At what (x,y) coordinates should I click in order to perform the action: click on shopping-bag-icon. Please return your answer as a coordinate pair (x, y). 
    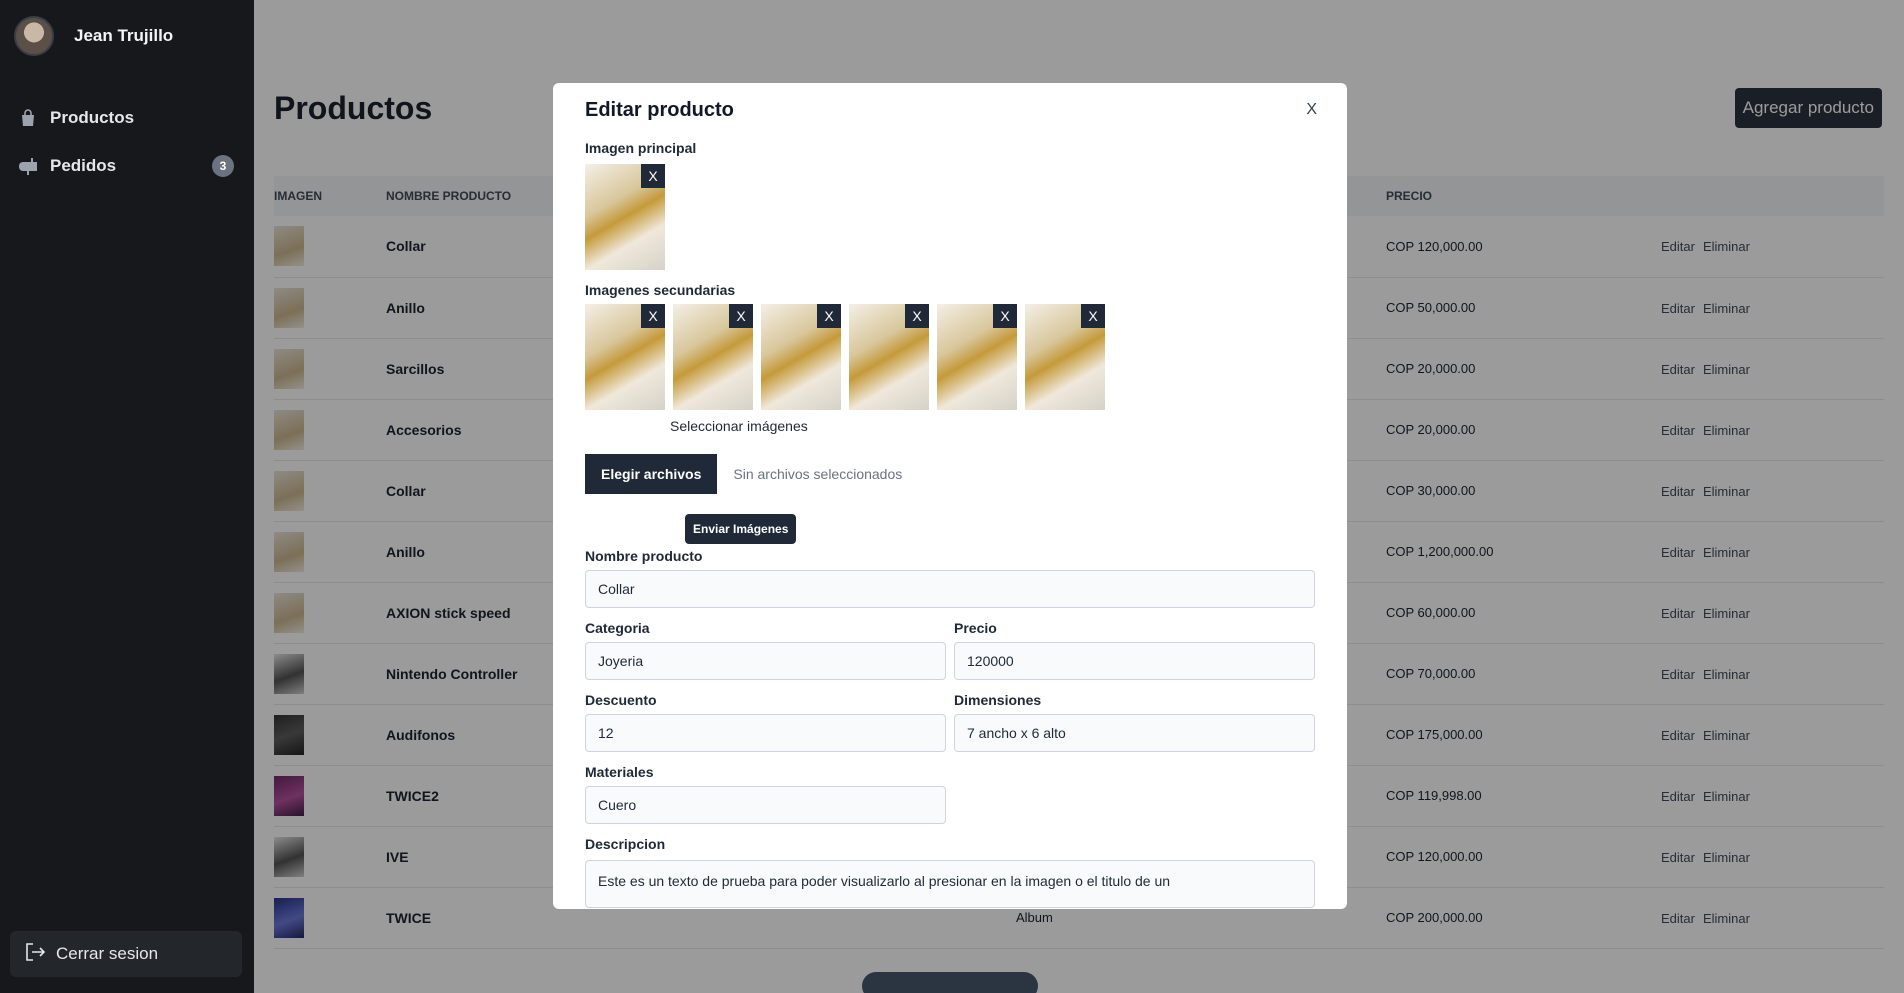
    Looking at the image, I should click on (28, 118).